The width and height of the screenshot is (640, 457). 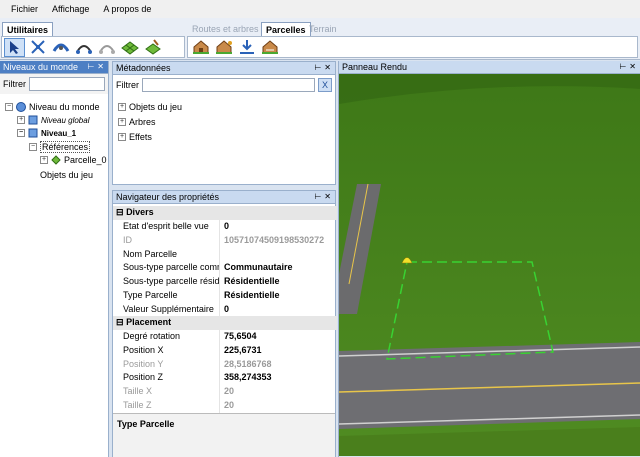 What do you see at coordinates (24, 9) in the screenshot?
I see `menu-fichier: Fichier` at bounding box center [24, 9].